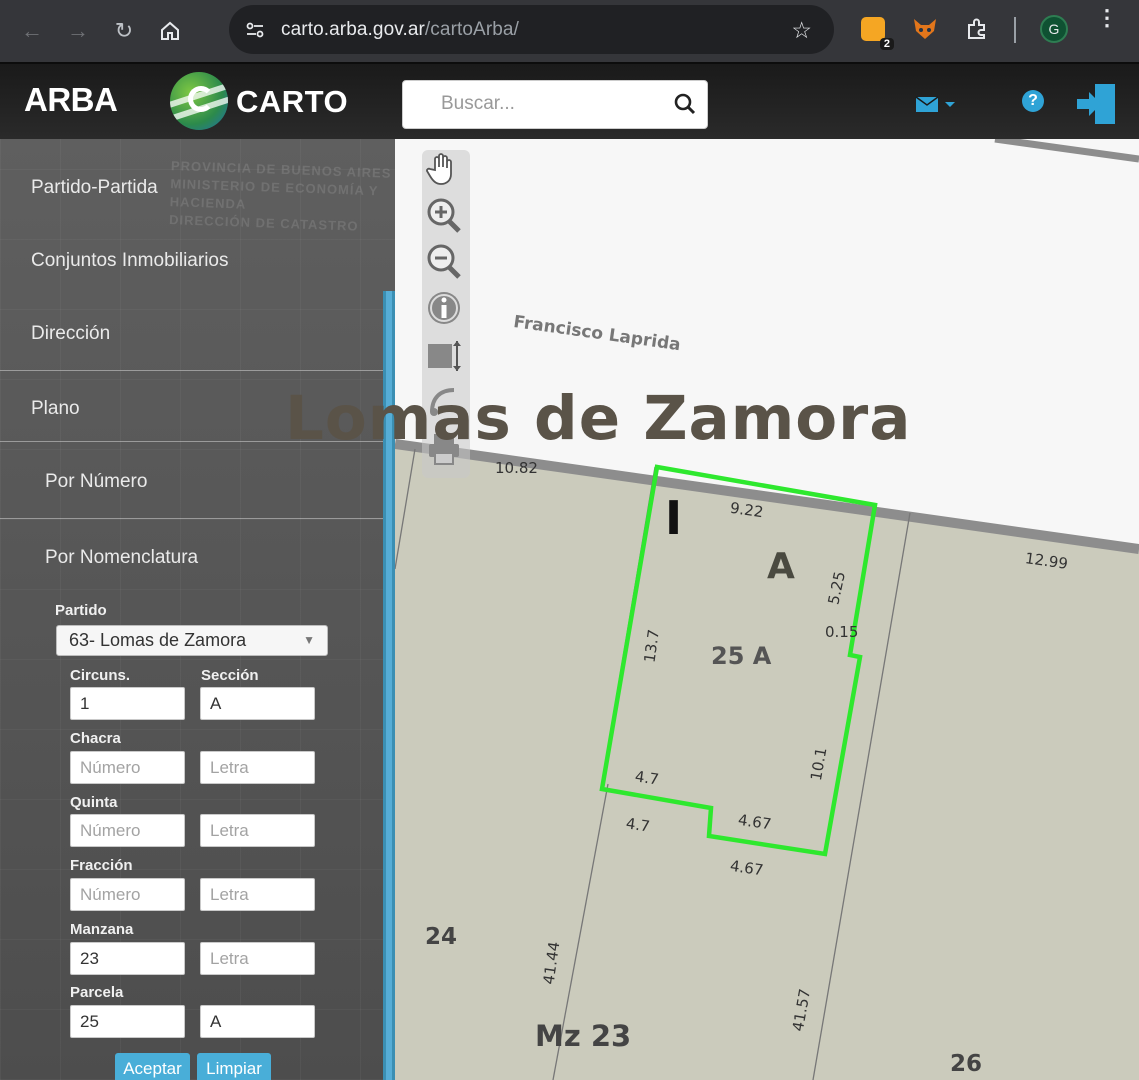  What do you see at coordinates (441, 937) in the screenshot?
I see `neighbor-parcel-label: 24` at bounding box center [441, 937].